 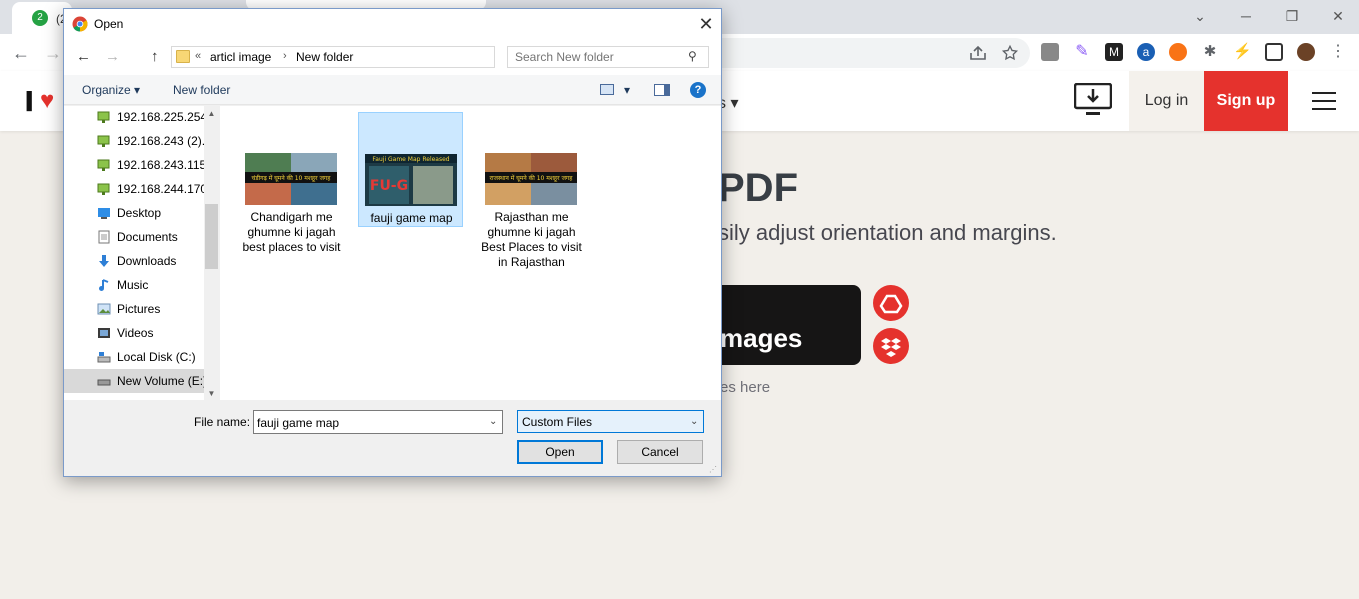 What do you see at coordinates (147, 261) in the screenshot?
I see `tree-label: Downloads` at bounding box center [147, 261].